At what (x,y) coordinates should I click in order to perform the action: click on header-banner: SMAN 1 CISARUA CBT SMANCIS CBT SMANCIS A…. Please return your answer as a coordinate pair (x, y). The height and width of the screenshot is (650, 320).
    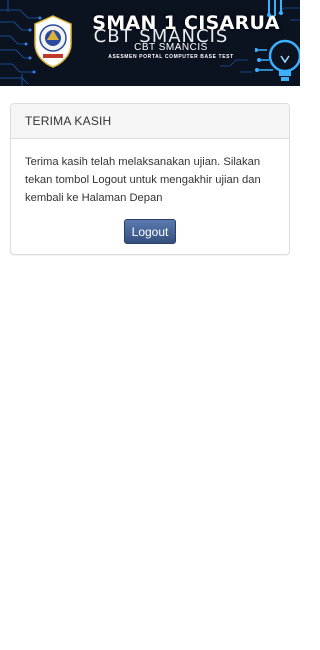
    Looking at the image, I should click on (150, 43).